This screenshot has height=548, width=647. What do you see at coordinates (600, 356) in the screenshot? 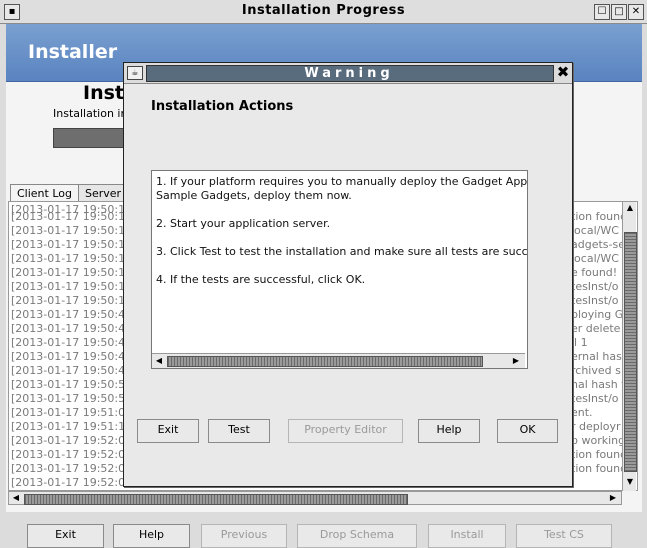
I see `log-line-tail: ernal hash` at bounding box center [600, 356].